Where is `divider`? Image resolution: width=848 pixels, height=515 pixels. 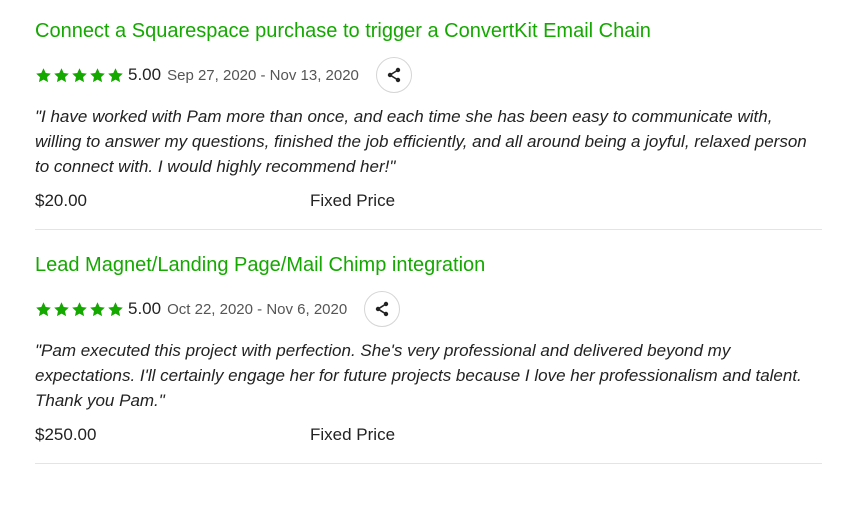 divider is located at coordinates (428, 463).